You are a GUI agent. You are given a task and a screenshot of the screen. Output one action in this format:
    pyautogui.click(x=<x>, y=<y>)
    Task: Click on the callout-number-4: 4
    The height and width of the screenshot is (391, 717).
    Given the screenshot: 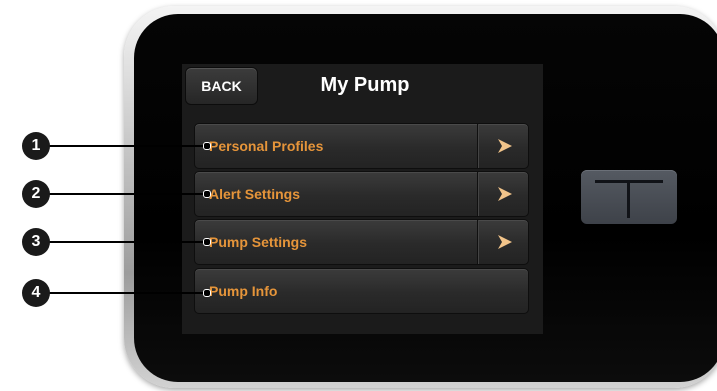 What is the action you would take?
    pyautogui.click(x=36, y=293)
    